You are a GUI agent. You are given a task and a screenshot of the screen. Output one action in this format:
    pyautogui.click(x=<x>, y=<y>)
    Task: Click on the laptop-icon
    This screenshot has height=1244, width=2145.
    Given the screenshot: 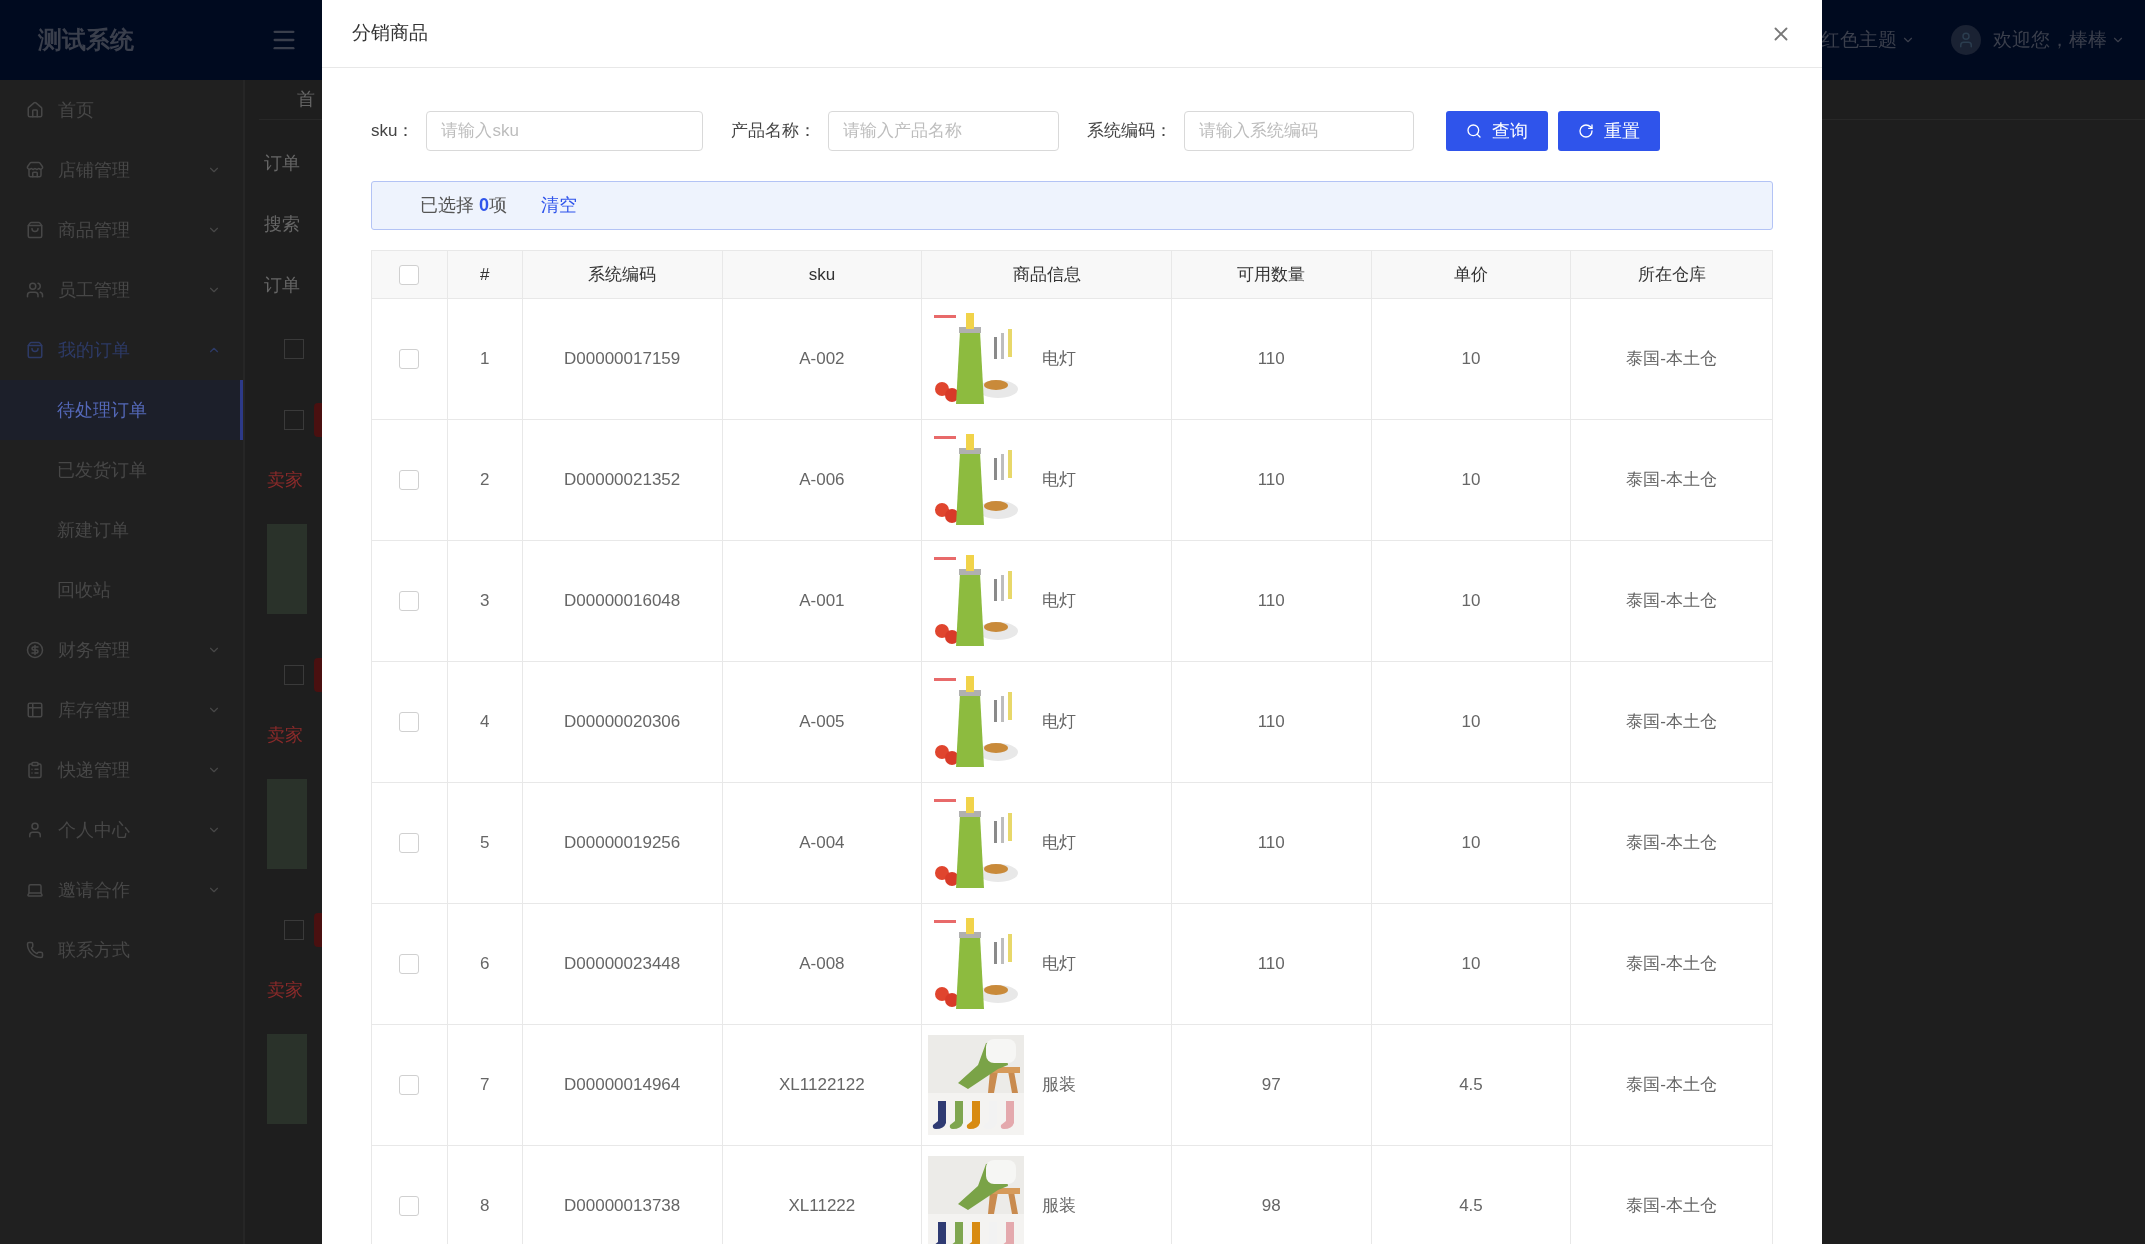 What is the action you would take?
    pyautogui.click(x=35, y=890)
    